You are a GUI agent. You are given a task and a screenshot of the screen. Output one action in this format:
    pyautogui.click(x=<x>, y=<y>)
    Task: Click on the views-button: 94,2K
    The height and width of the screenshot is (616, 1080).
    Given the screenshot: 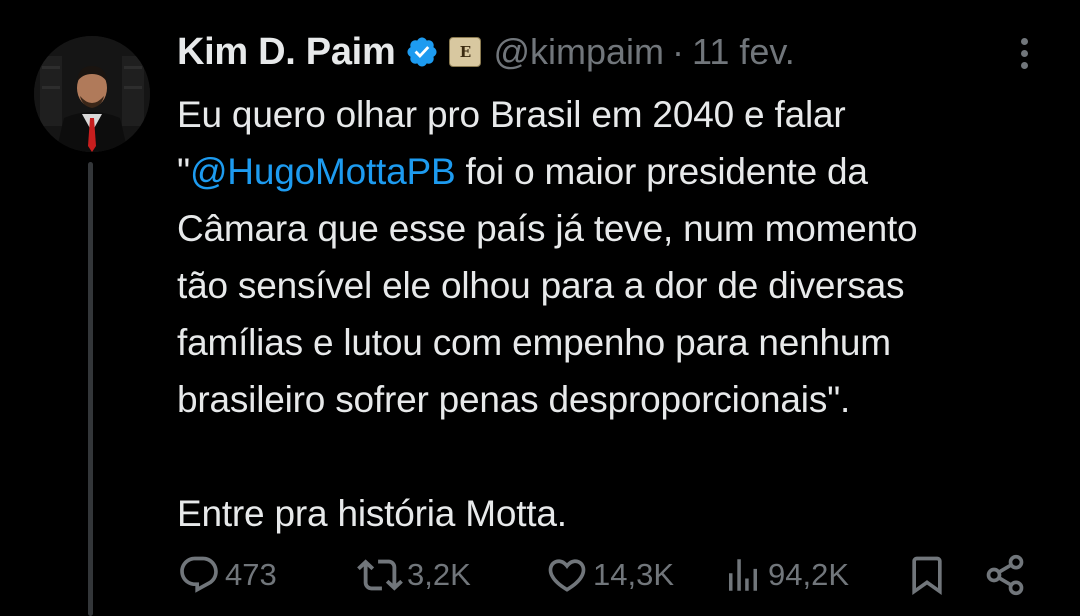 What is the action you would take?
    pyautogui.click(x=785, y=575)
    